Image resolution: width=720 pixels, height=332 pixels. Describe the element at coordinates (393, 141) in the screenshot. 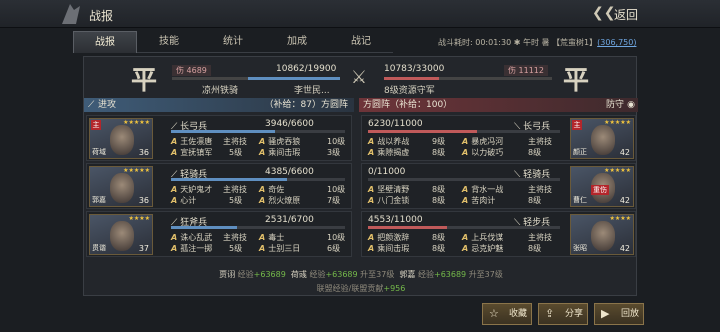

I see `skill-name: 战以养战` at that location.